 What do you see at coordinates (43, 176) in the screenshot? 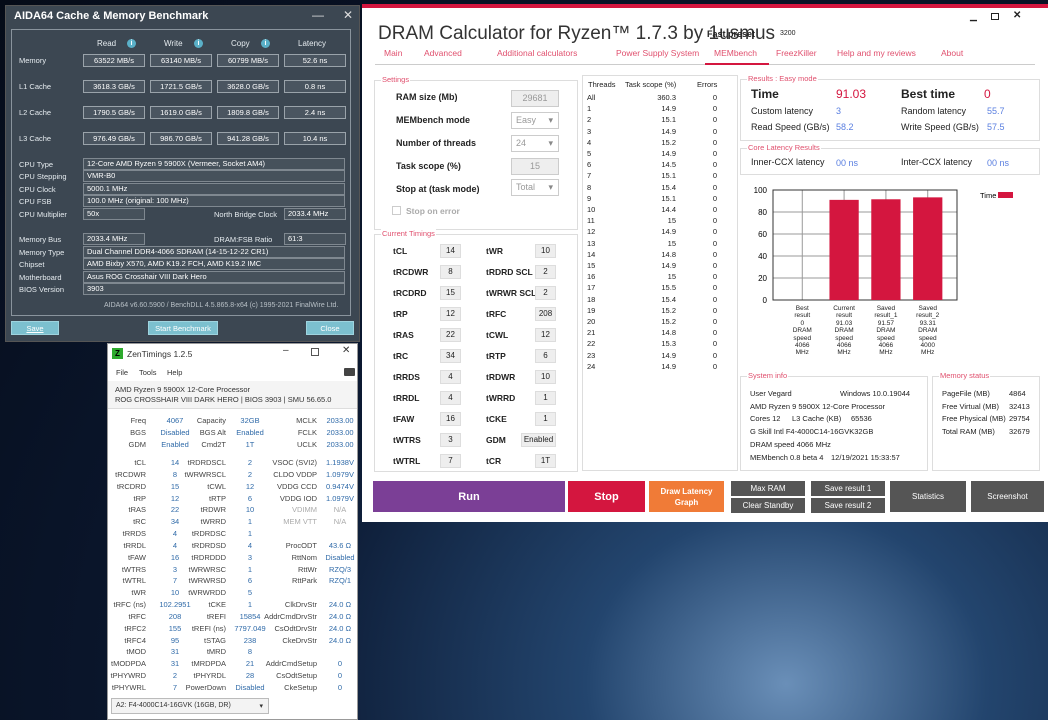
I see `cpu-stepping-label: CPU Stepping` at bounding box center [43, 176].